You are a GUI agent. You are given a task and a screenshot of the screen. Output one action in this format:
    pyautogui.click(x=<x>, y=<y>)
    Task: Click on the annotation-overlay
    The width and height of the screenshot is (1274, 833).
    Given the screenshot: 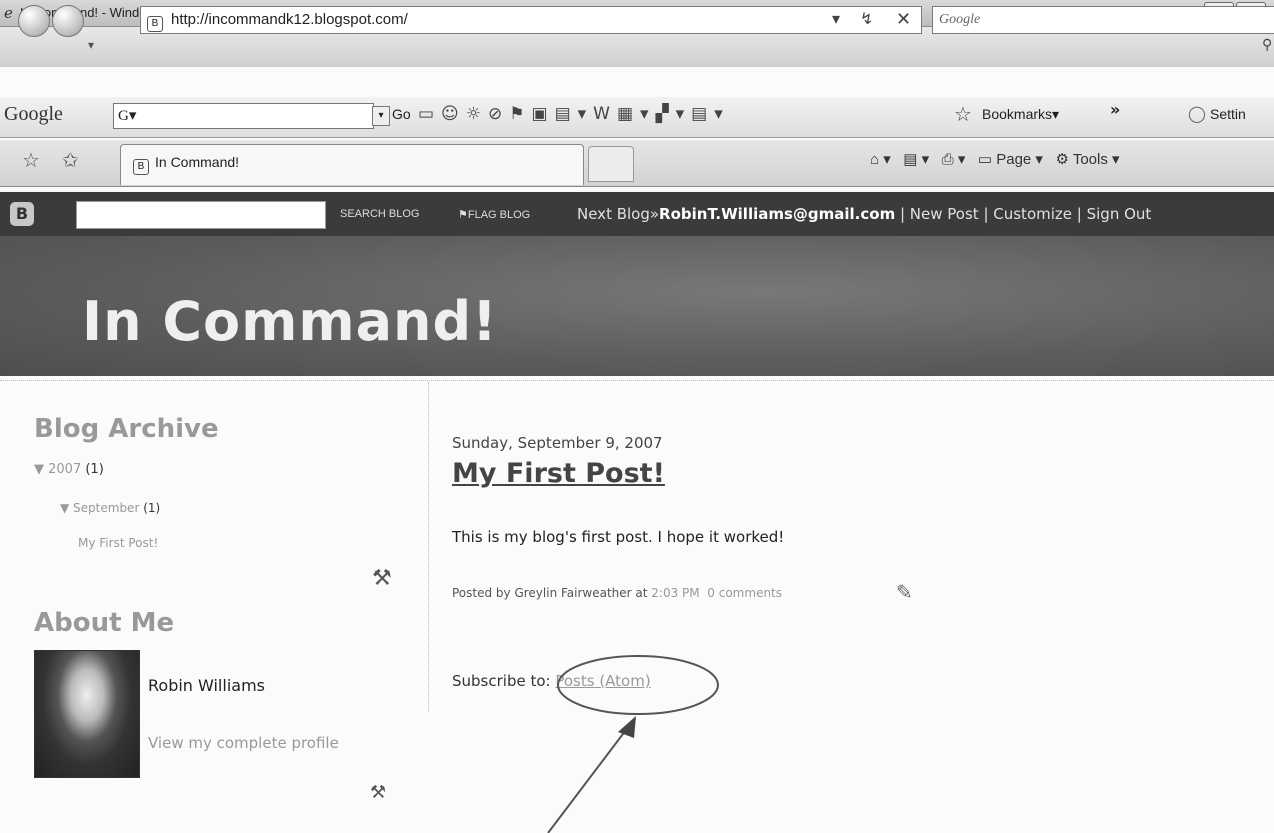 What is the action you would take?
    pyautogui.click(x=633, y=744)
    